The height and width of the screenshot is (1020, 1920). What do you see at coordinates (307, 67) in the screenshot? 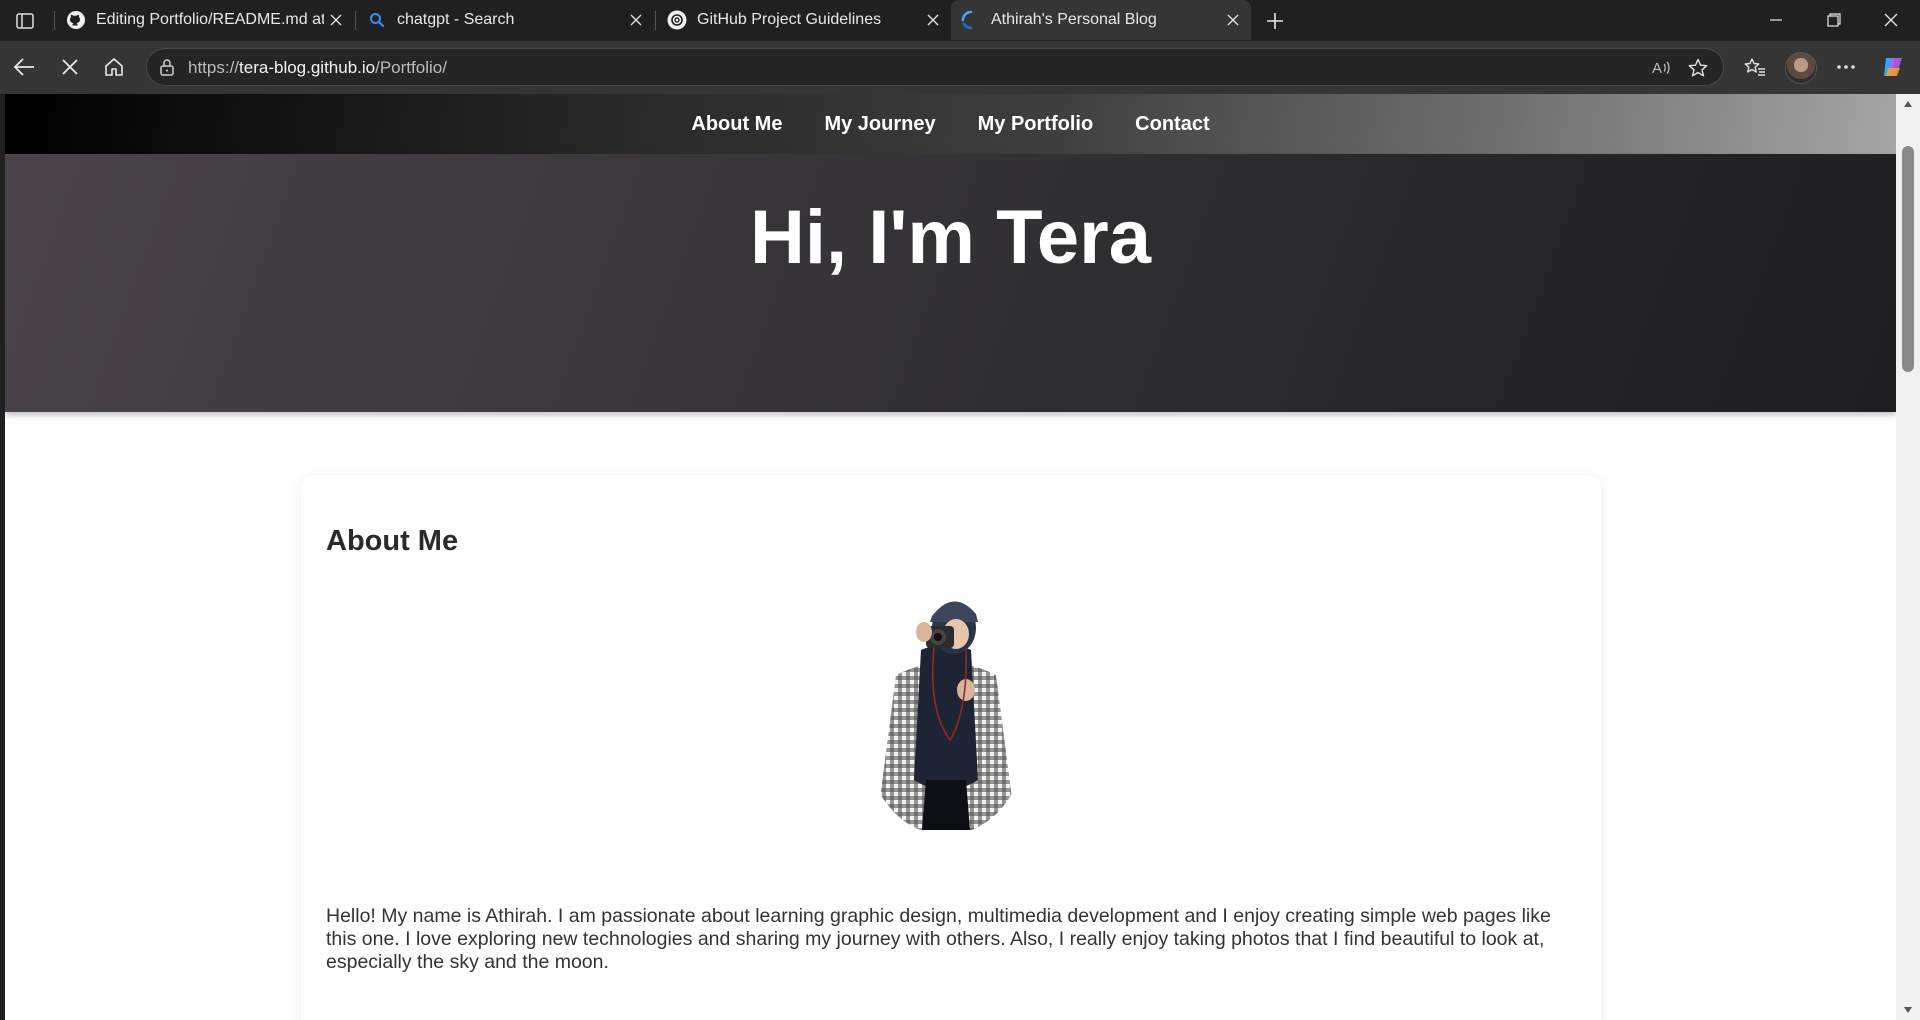
I see `url-host: tera-blog.github.io` at bounding box center [307, 67].